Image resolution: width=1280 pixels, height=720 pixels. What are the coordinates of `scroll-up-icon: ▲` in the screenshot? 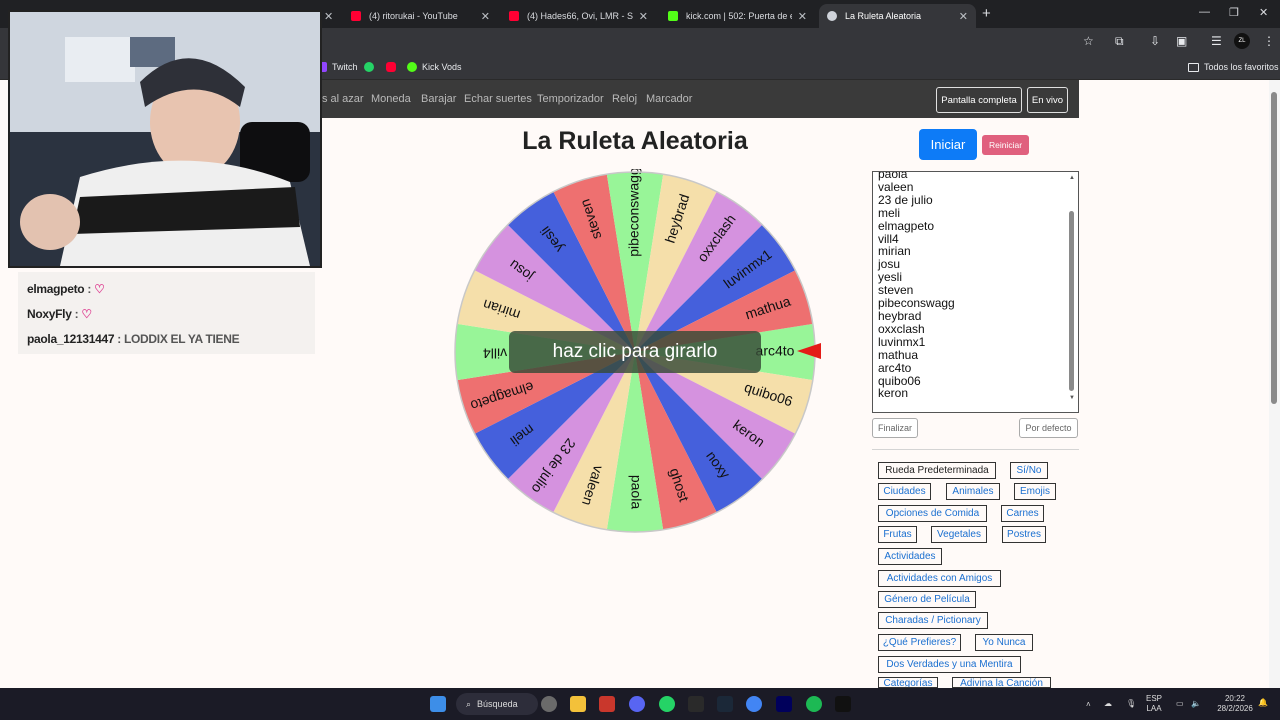 It's located at (1072, 178).